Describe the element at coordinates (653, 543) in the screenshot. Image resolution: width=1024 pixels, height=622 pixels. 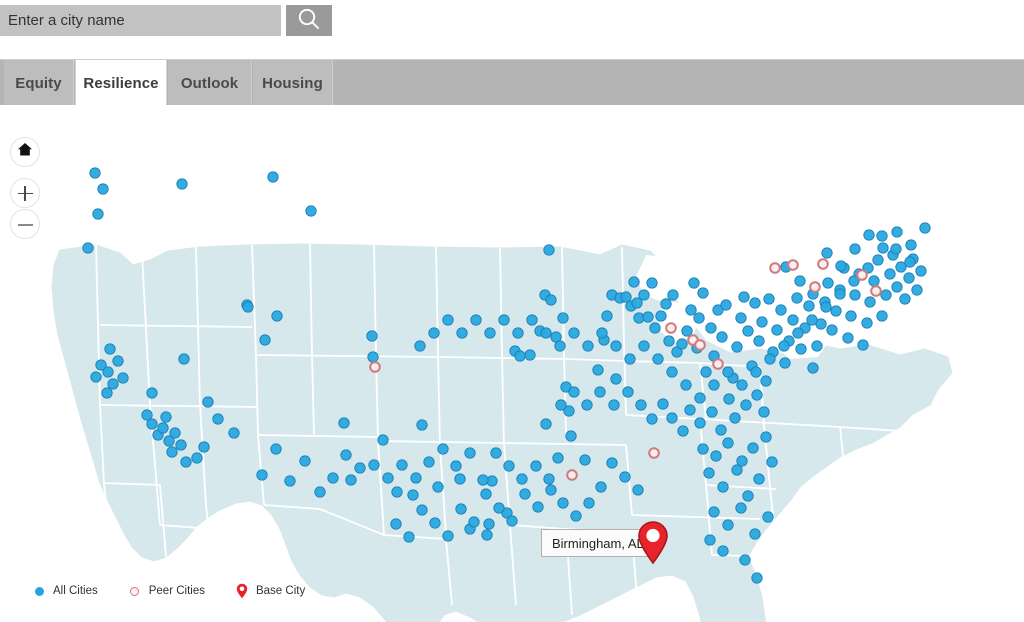
I see `base-city-pin` at that location.